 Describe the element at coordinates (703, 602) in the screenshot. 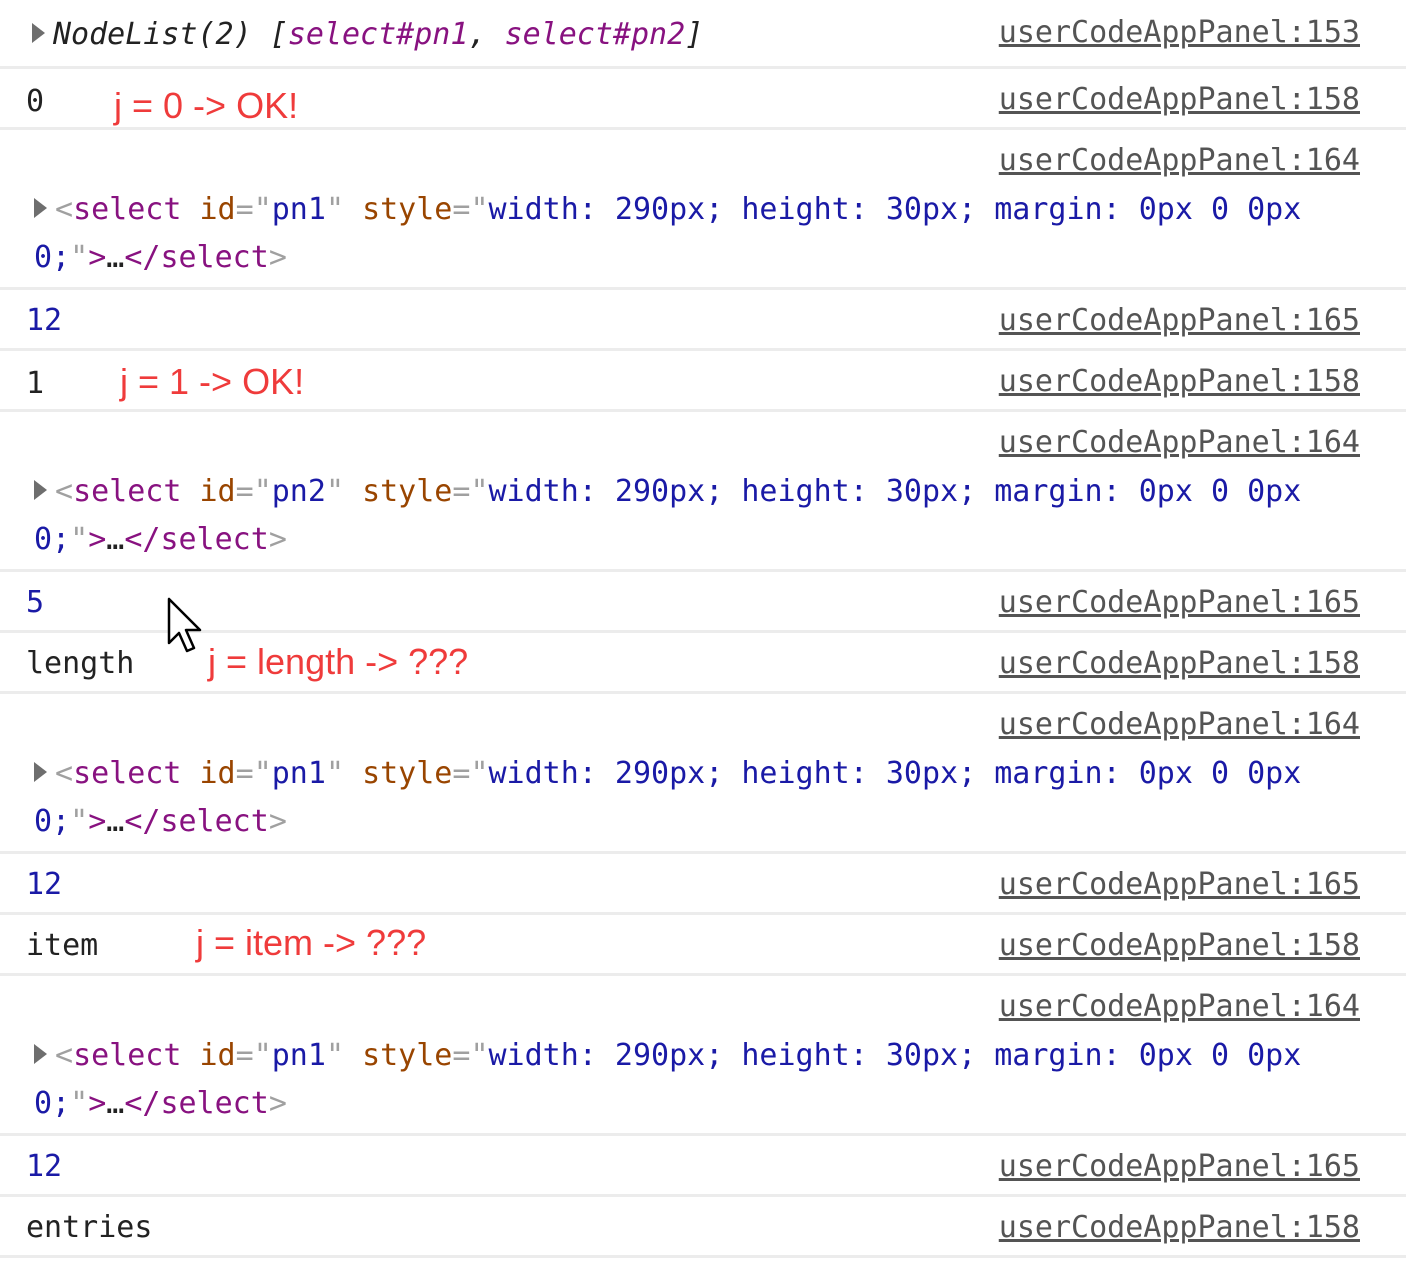

I see `console-row: 5 userCodeAppPanel:165` at that location.